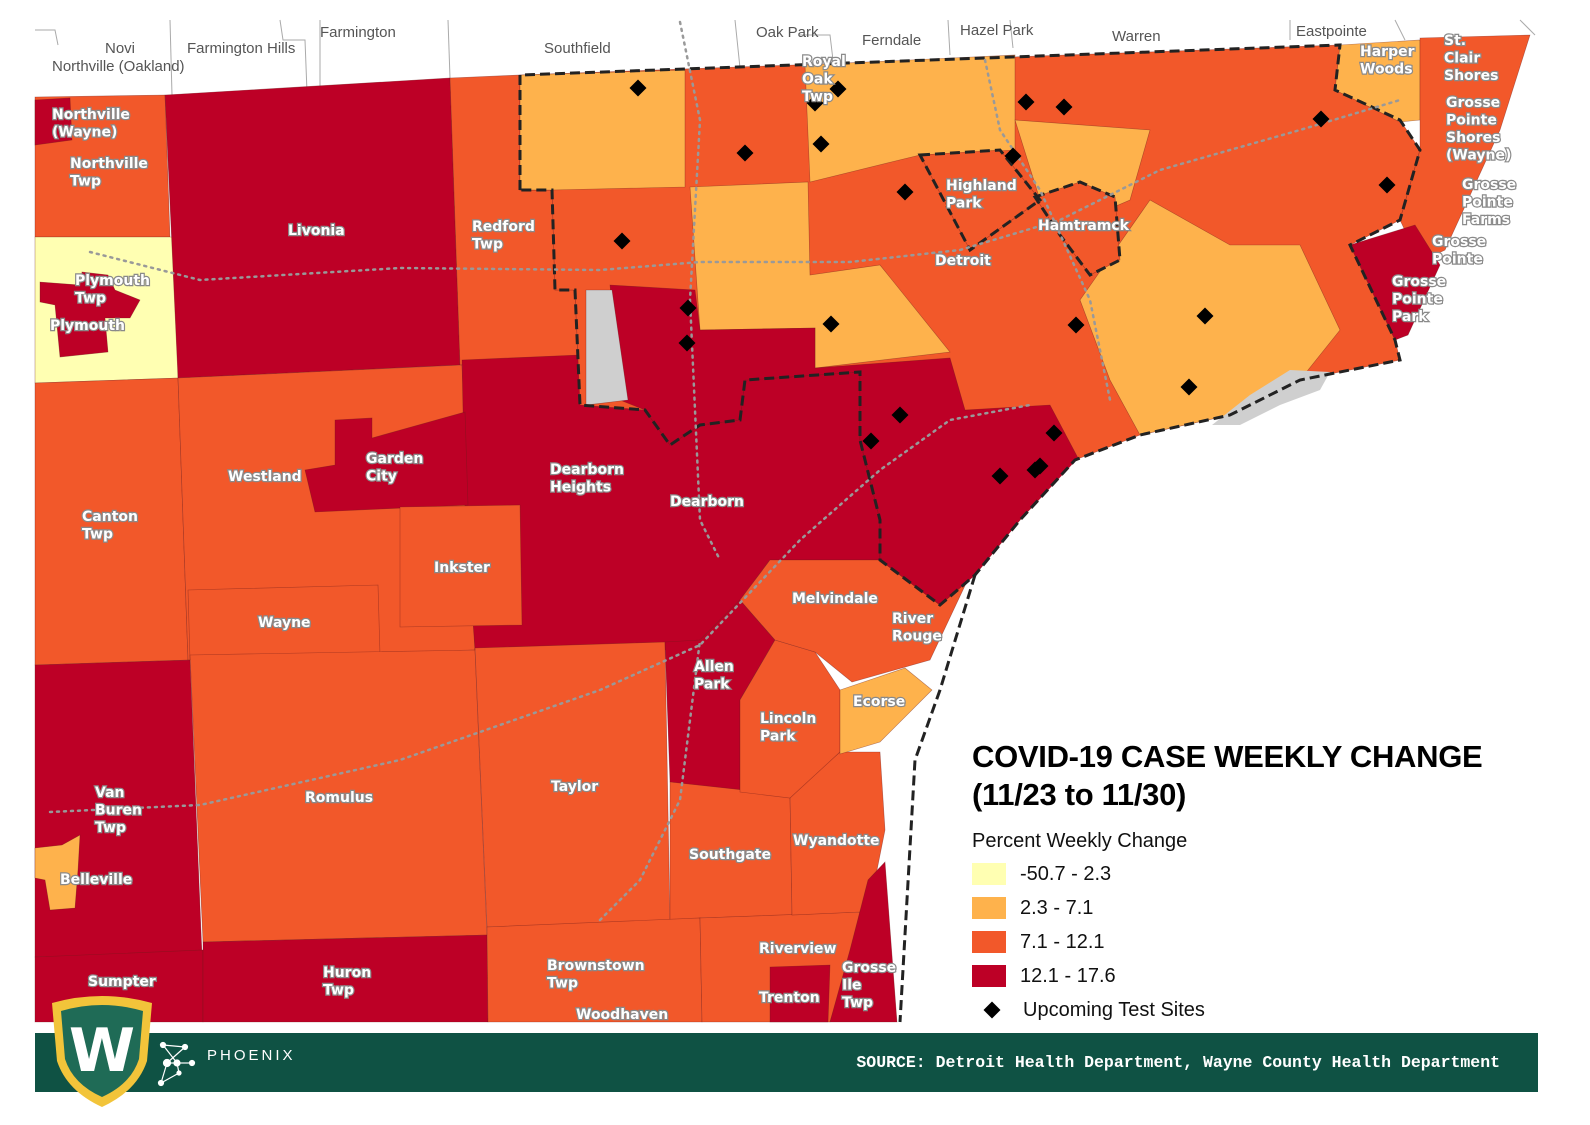  What do you see at coordinates (462, 568) in the screenshot?
I see `label-place: Inkster` at bounding box center [462, 568].